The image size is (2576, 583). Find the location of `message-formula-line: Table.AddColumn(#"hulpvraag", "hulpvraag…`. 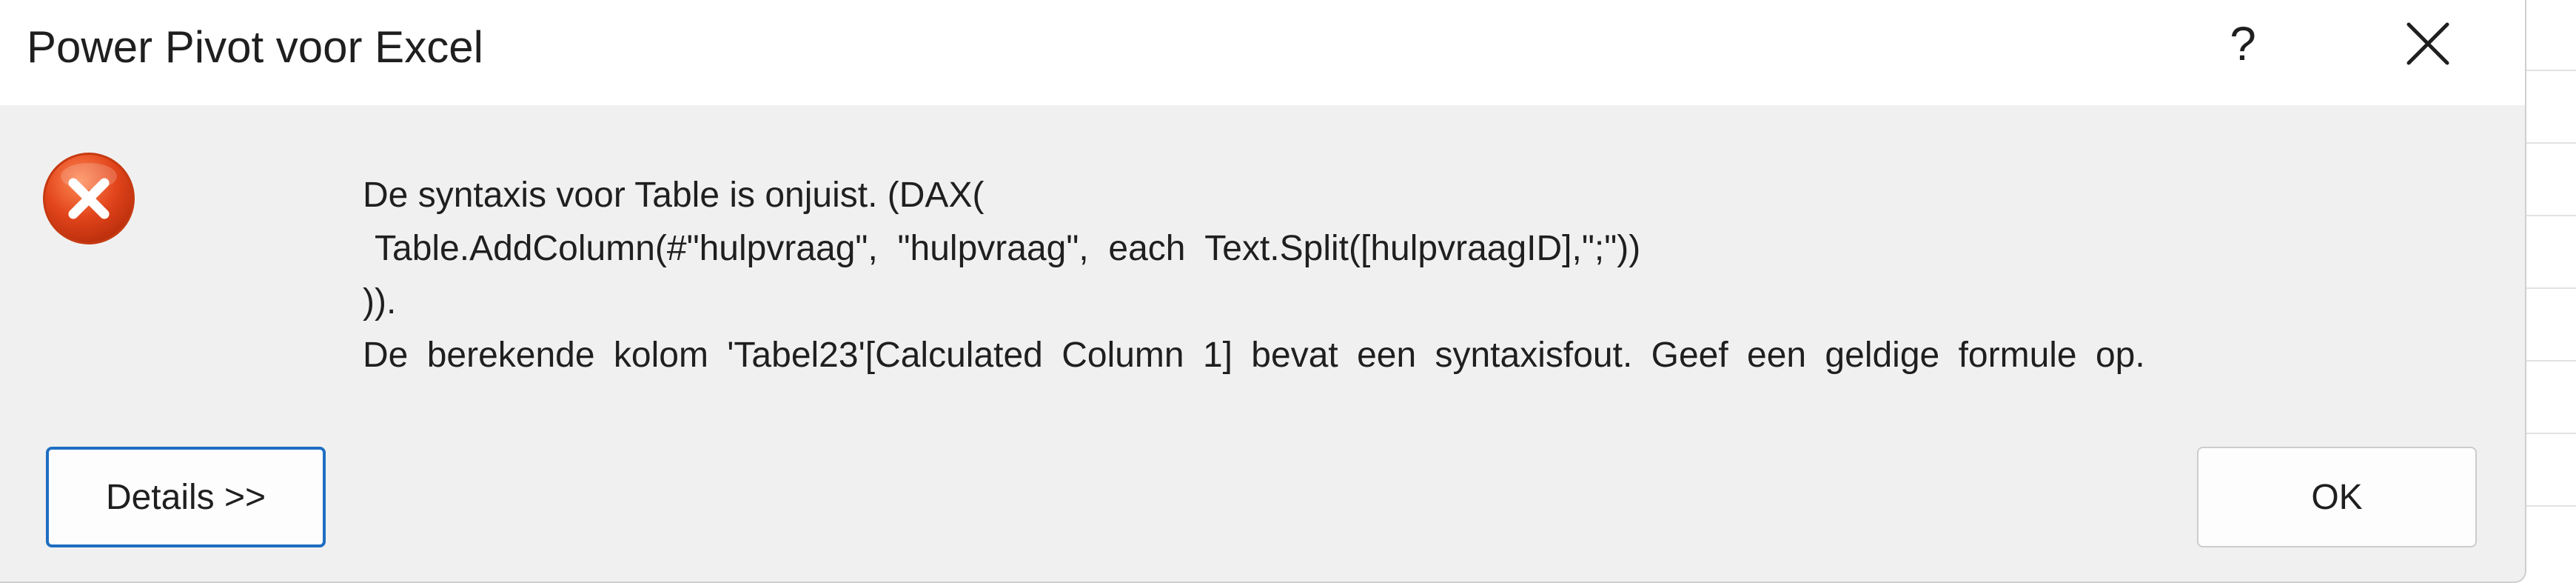

message-formula-line: Table.AddColumn(#"hulpvraag", "hulpvraag… is located at coordinates (1008, 249).